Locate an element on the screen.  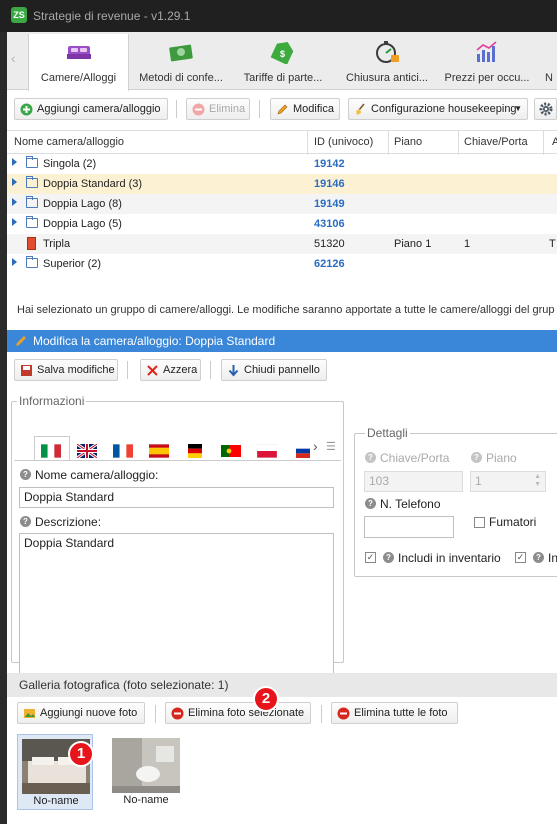
table-row: Doppia Lago (5) 43106 is located at coordinates (282, 224).